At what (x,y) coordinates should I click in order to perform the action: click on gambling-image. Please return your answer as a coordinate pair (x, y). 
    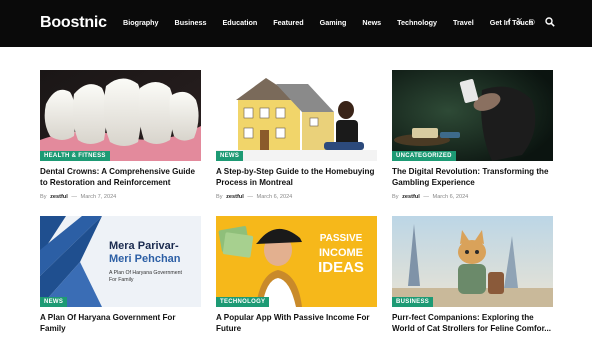
    Looking at the image, I should click on (472, 115).